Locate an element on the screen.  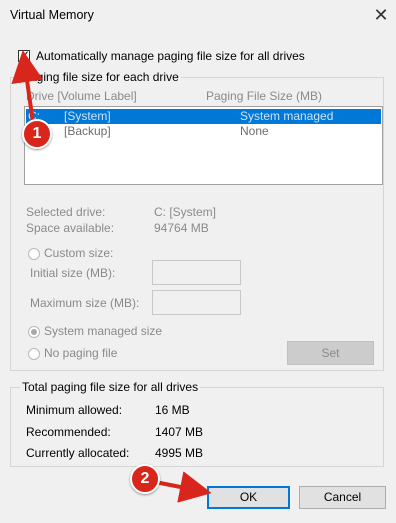
annotation-badge-1: 1 is located at coordinates (37, 134).